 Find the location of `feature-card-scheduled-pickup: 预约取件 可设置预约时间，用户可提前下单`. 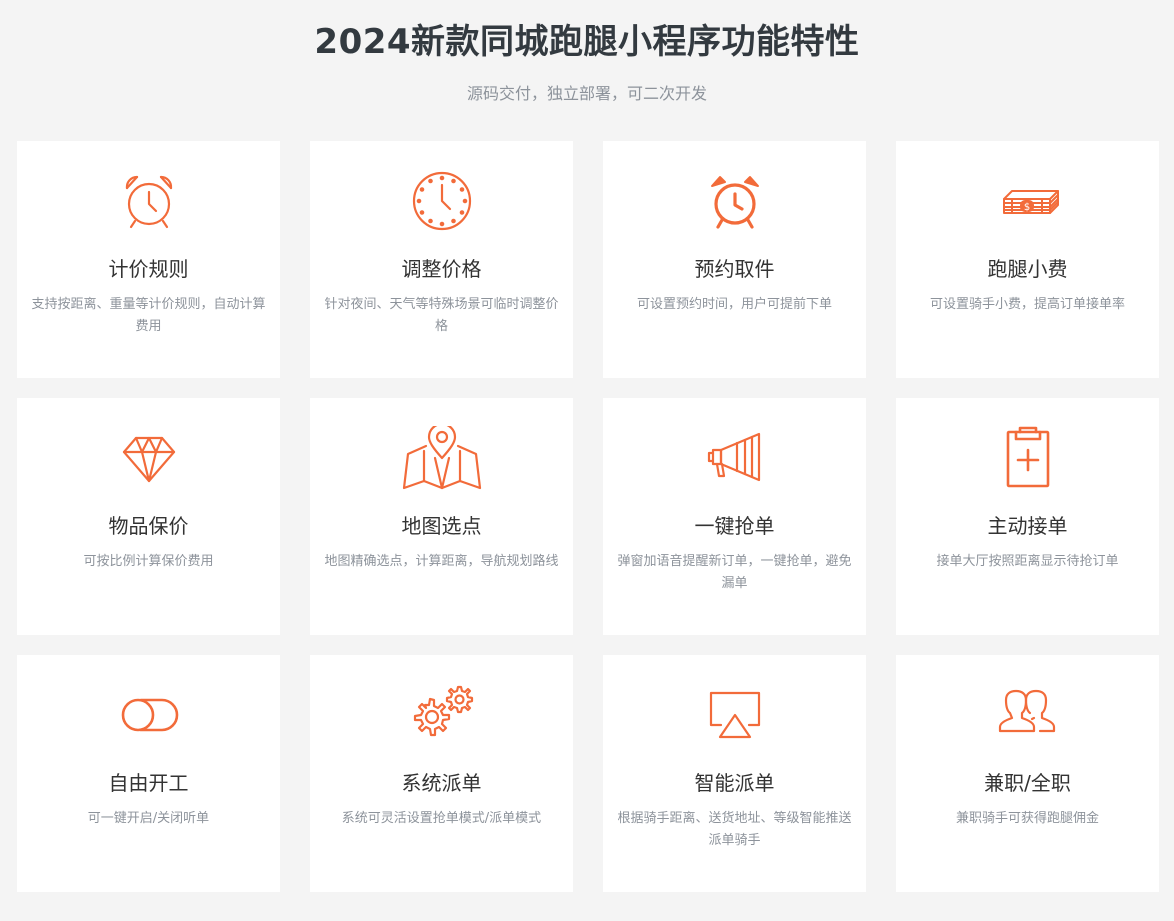

feature-card-scheduled-pickup: 预约取件 可设置预约时间，用户可提前下单 is located at coordinates (734, 259).